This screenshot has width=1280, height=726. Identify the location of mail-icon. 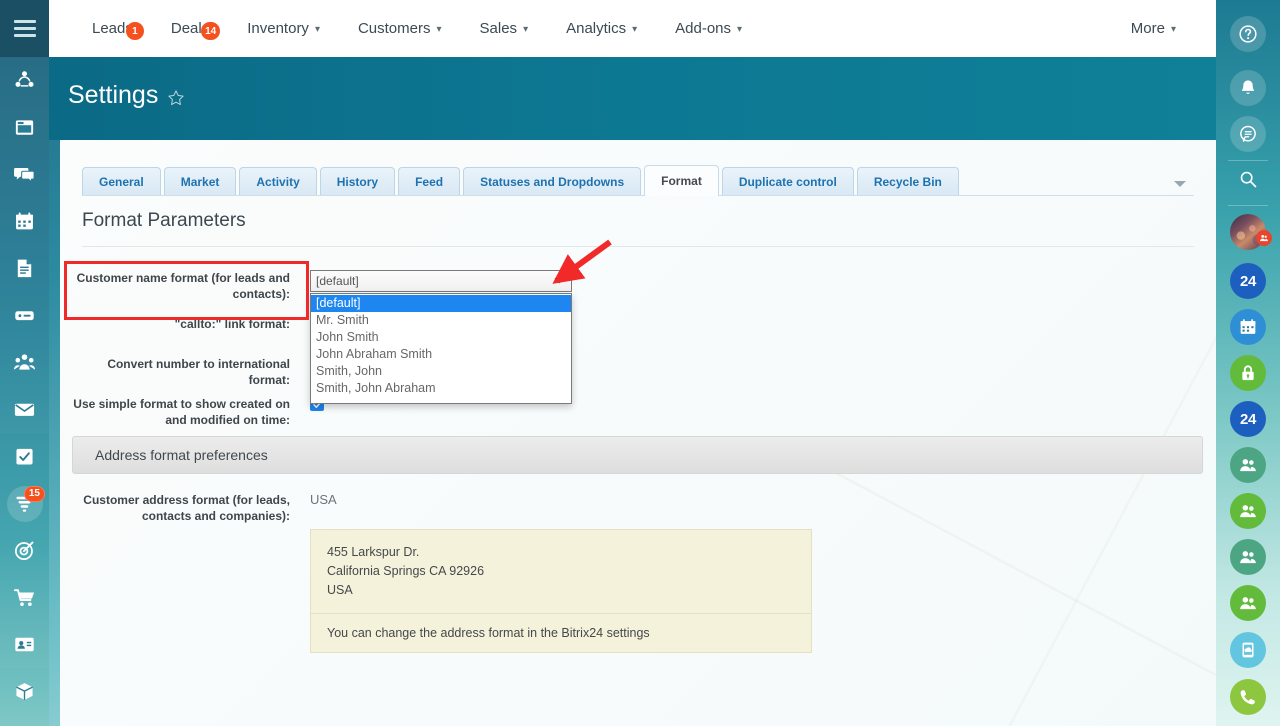
(24, 409).